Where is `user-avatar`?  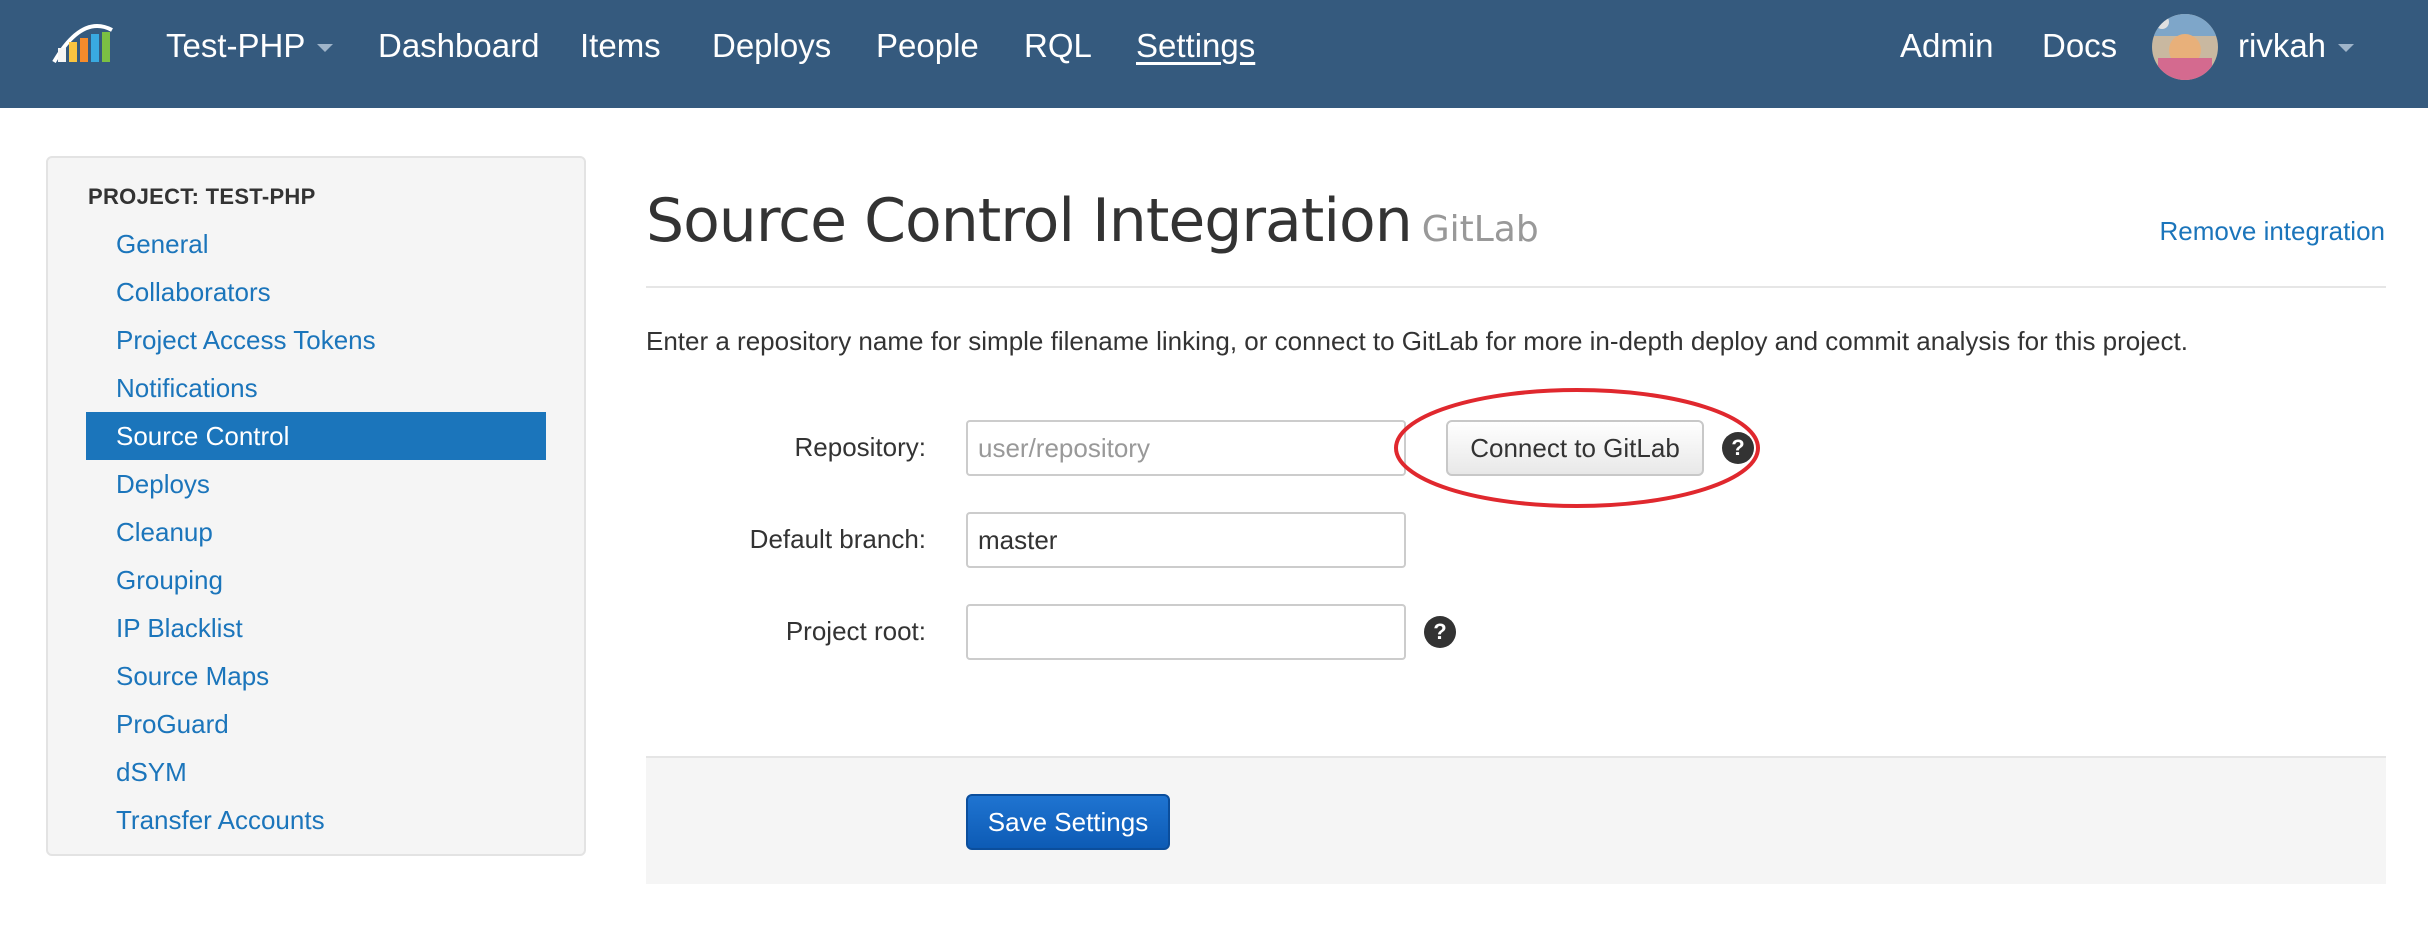 user-avatar is located at coordinates (2185, 47).